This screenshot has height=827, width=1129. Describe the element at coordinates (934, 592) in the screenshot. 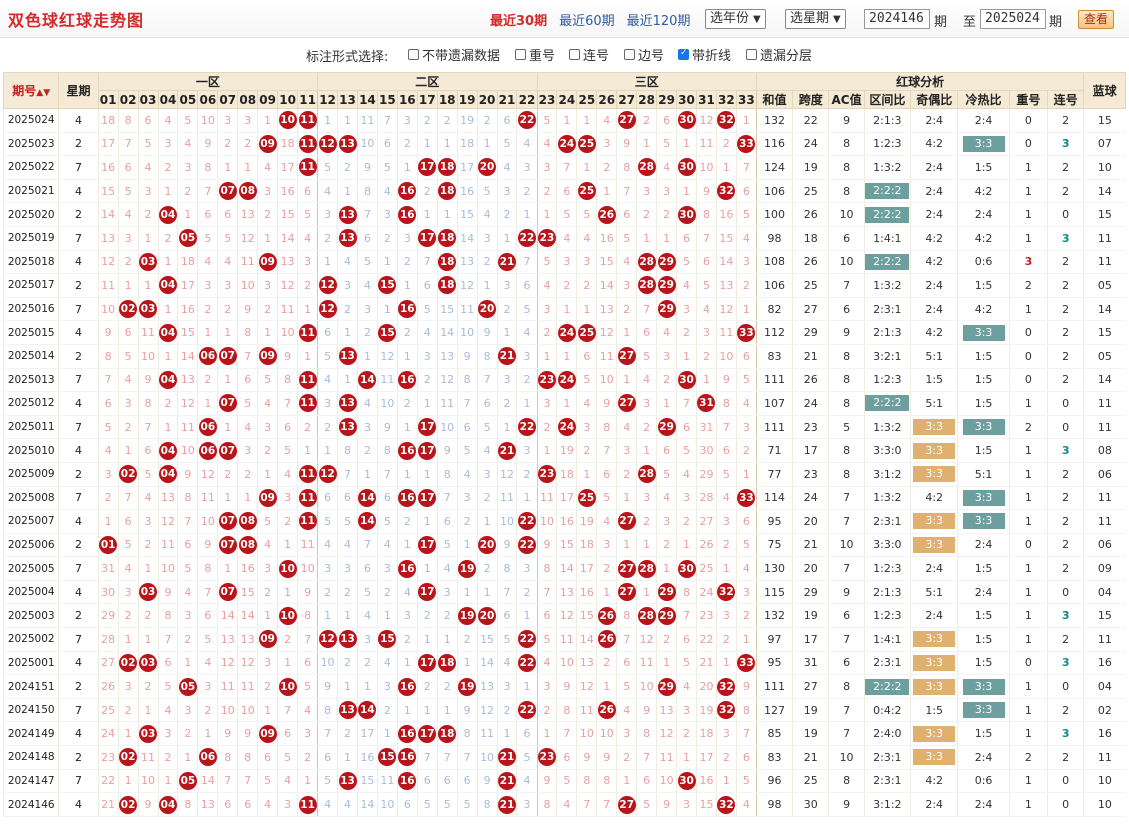

I see `analysis-oe-cell: 5:1` at that location.